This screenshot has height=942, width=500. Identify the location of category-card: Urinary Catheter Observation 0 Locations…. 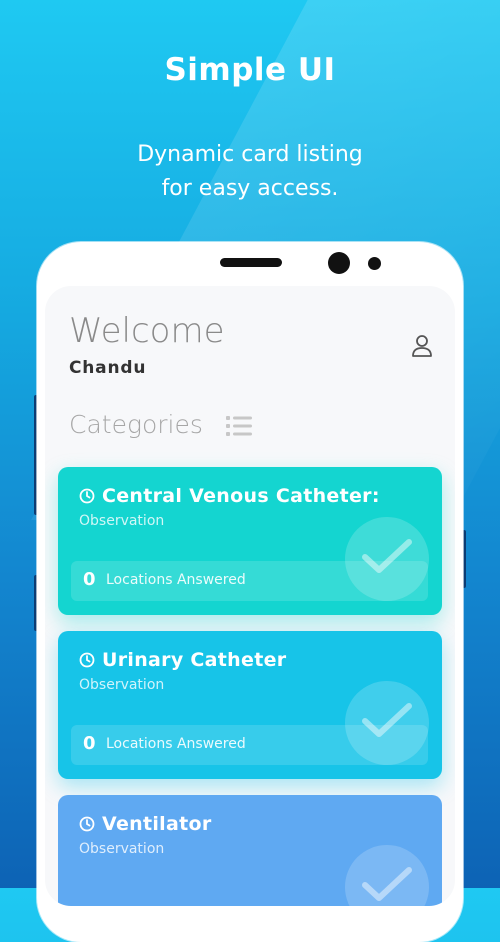
(250, 705).